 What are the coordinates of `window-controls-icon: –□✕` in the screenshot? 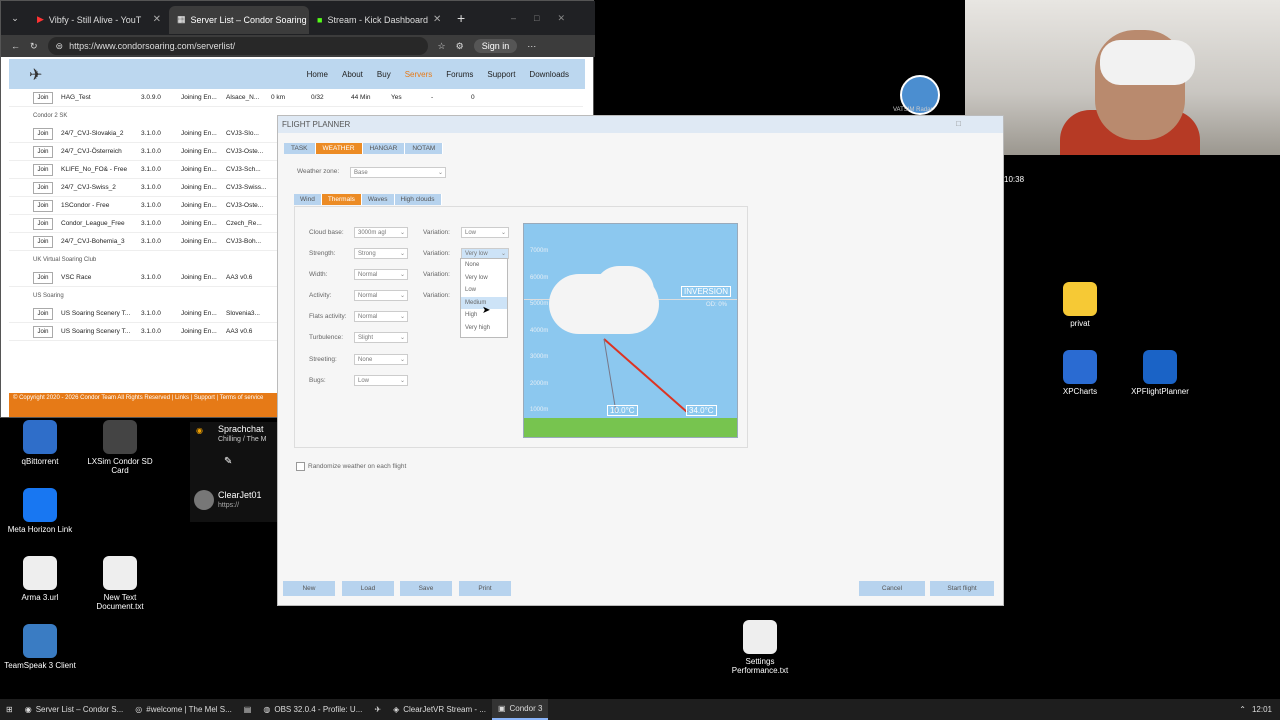 It's located at (547, 18).